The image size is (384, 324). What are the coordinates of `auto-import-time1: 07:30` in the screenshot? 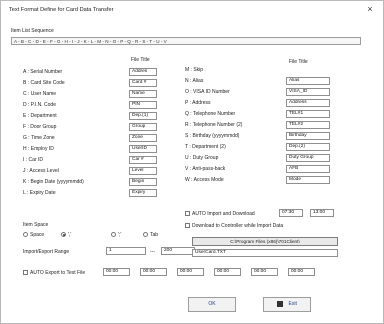 It's located at (291, 213).